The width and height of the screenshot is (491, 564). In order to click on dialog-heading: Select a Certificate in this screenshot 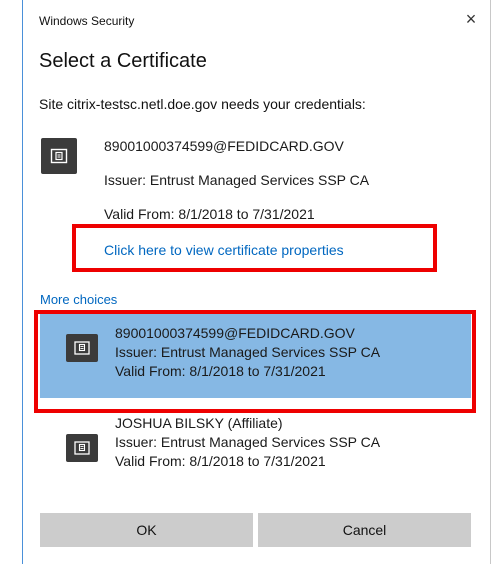, I will do `click(123, 61)`.